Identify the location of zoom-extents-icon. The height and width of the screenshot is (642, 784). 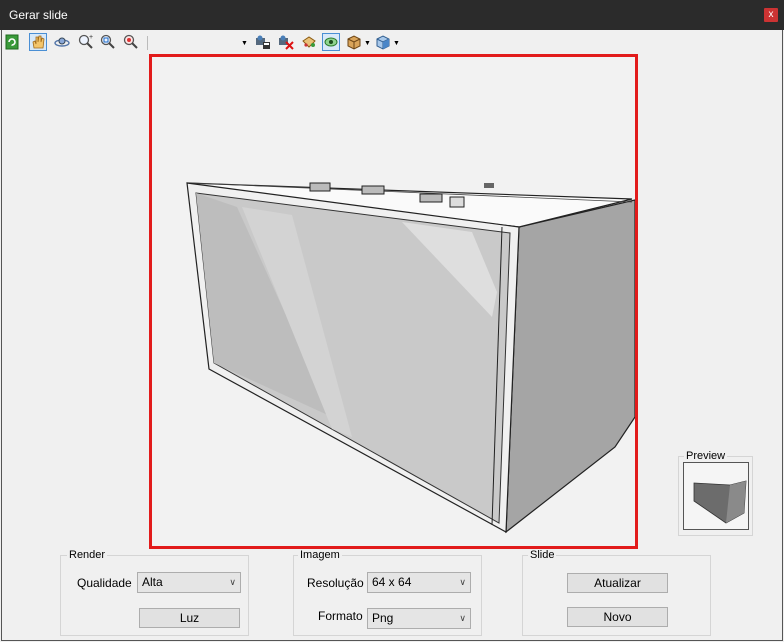
(108, 42).